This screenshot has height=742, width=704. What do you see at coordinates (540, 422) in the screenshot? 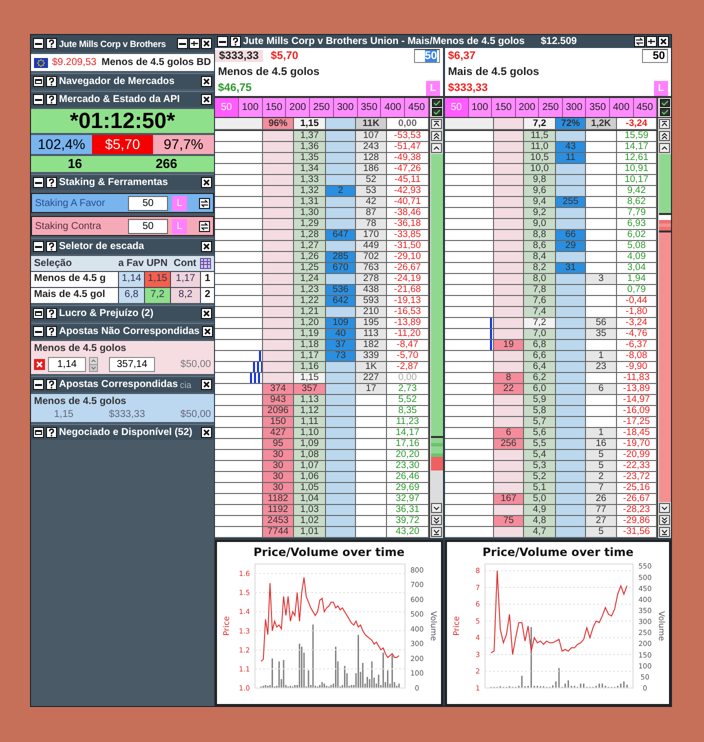
I see `price-cell: 5,7` at bounding box center [540, 422].